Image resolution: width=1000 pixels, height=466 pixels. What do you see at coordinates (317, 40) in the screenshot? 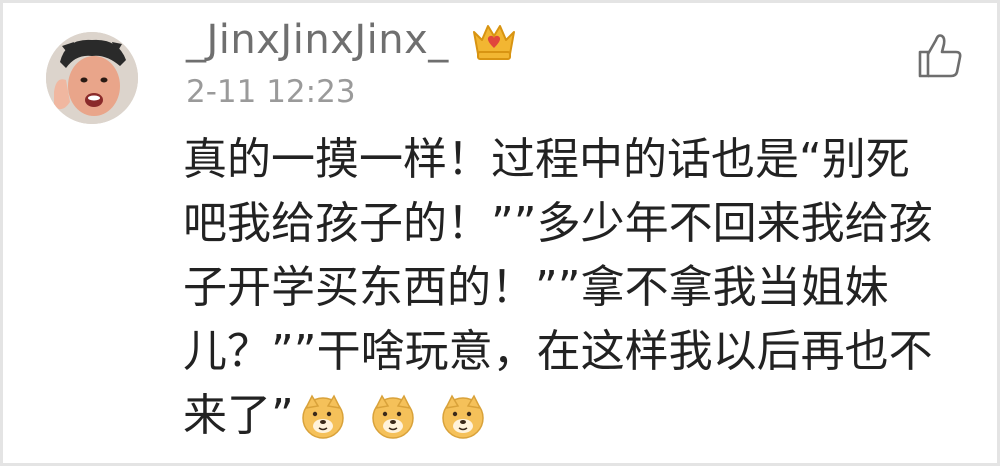
I see `username: _JinxJinxJinx_` at bounding box center [317, 40].